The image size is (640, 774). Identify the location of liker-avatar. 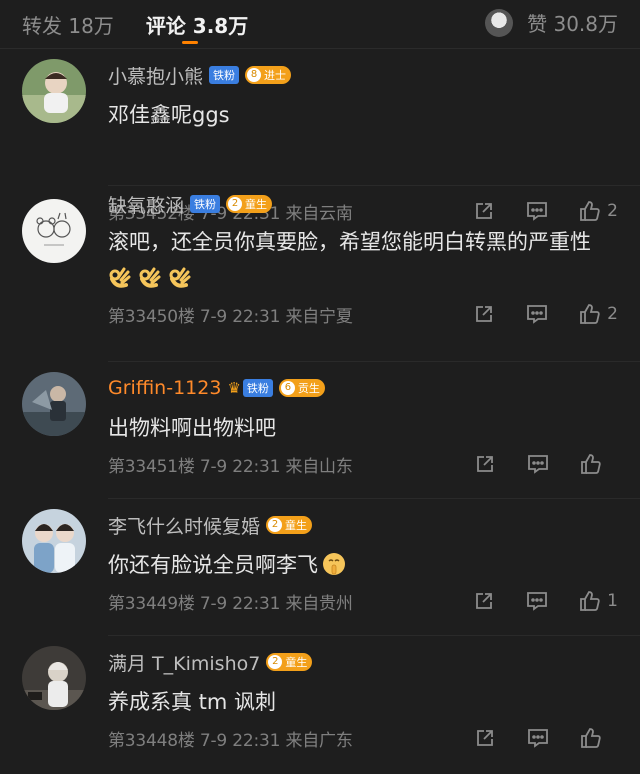
(499, 22).